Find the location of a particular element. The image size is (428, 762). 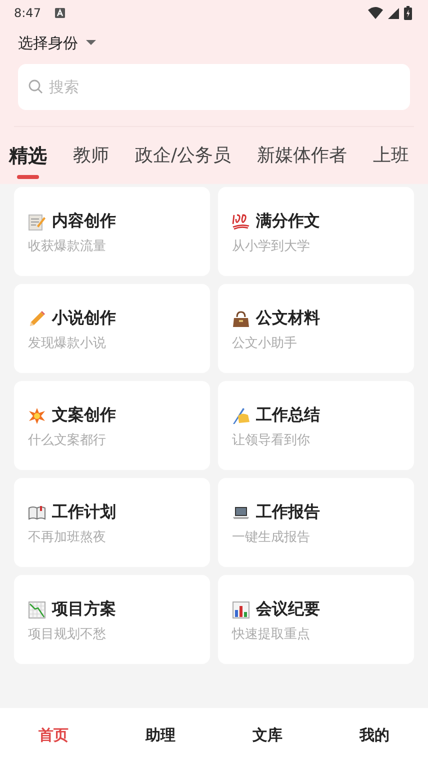

card-title: 会议纪要 is located at coordinates (288, 609).